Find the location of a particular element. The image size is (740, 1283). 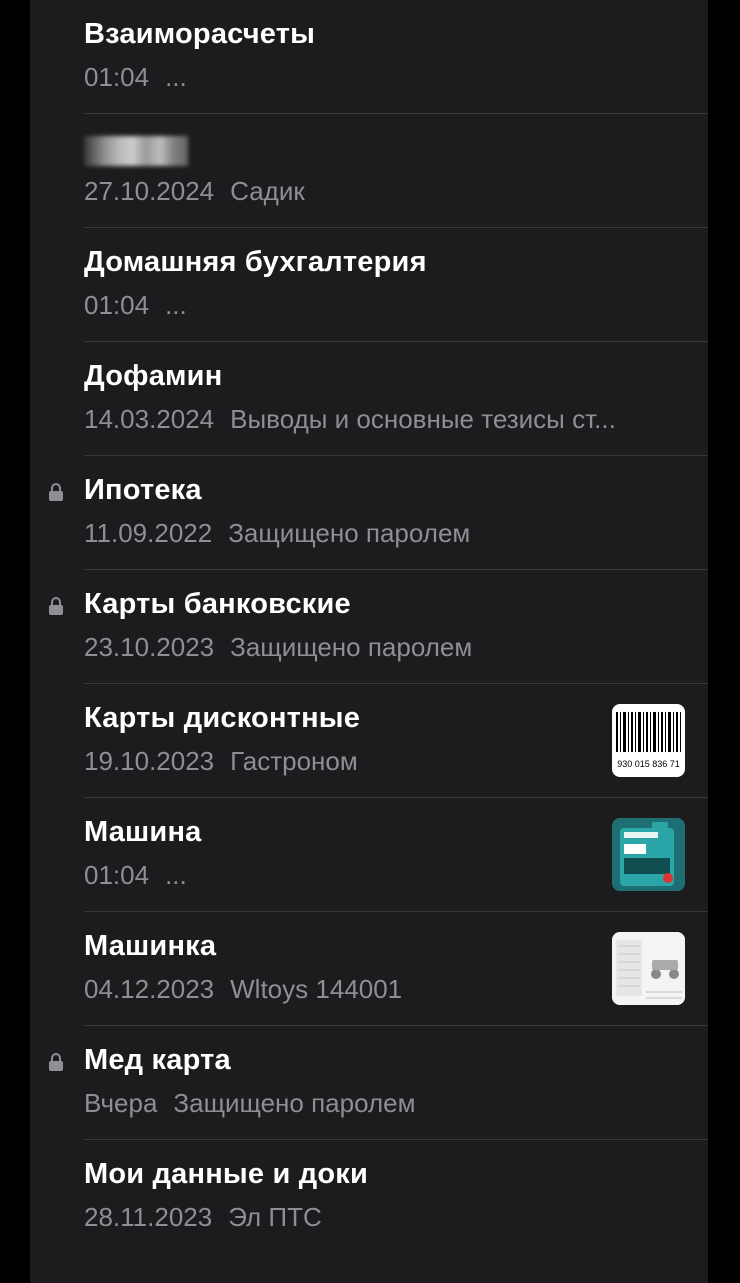

note-date: 14.03.2024 is located at coordinates (149, 419).